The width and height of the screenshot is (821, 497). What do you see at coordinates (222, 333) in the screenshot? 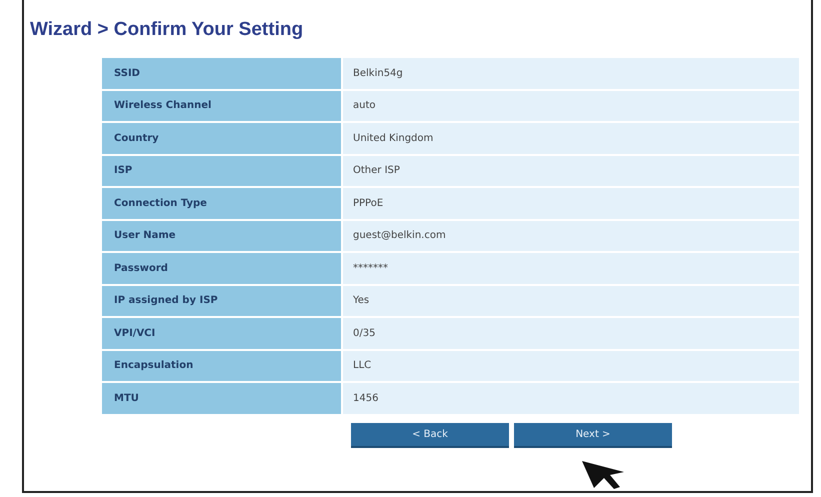
I see `setting-label: VPI/VCI` at bounding box center [222, 333].